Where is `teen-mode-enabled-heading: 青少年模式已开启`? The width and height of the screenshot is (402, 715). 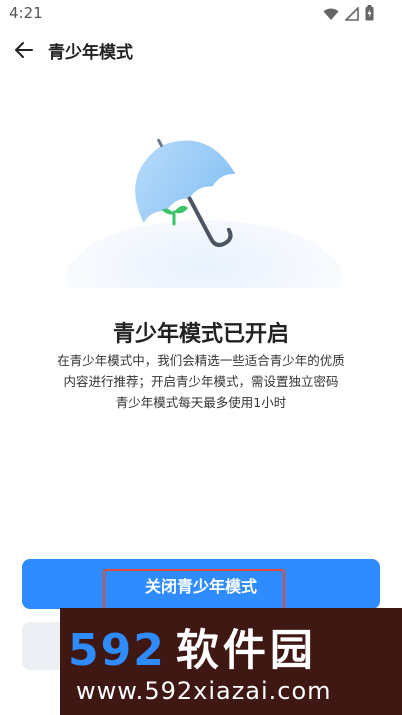 teen-mode-enabled-heading: 青少年模式已开启 is located at coordinates (200, 334).